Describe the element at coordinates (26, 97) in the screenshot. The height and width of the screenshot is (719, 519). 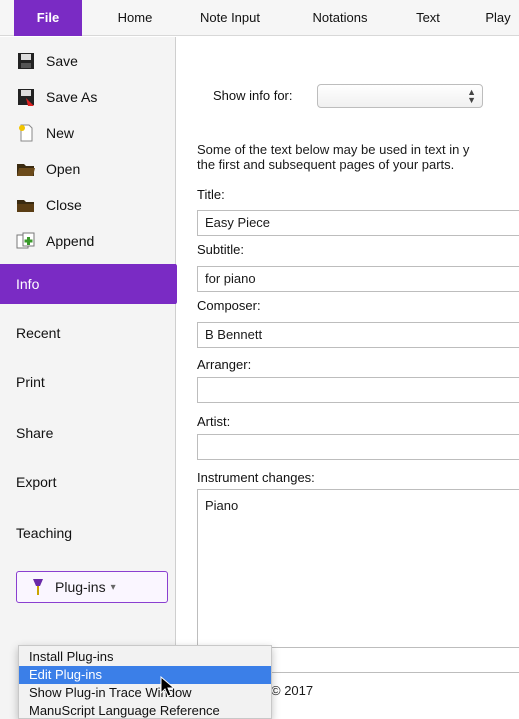
I see `save-as-icon` at that location.